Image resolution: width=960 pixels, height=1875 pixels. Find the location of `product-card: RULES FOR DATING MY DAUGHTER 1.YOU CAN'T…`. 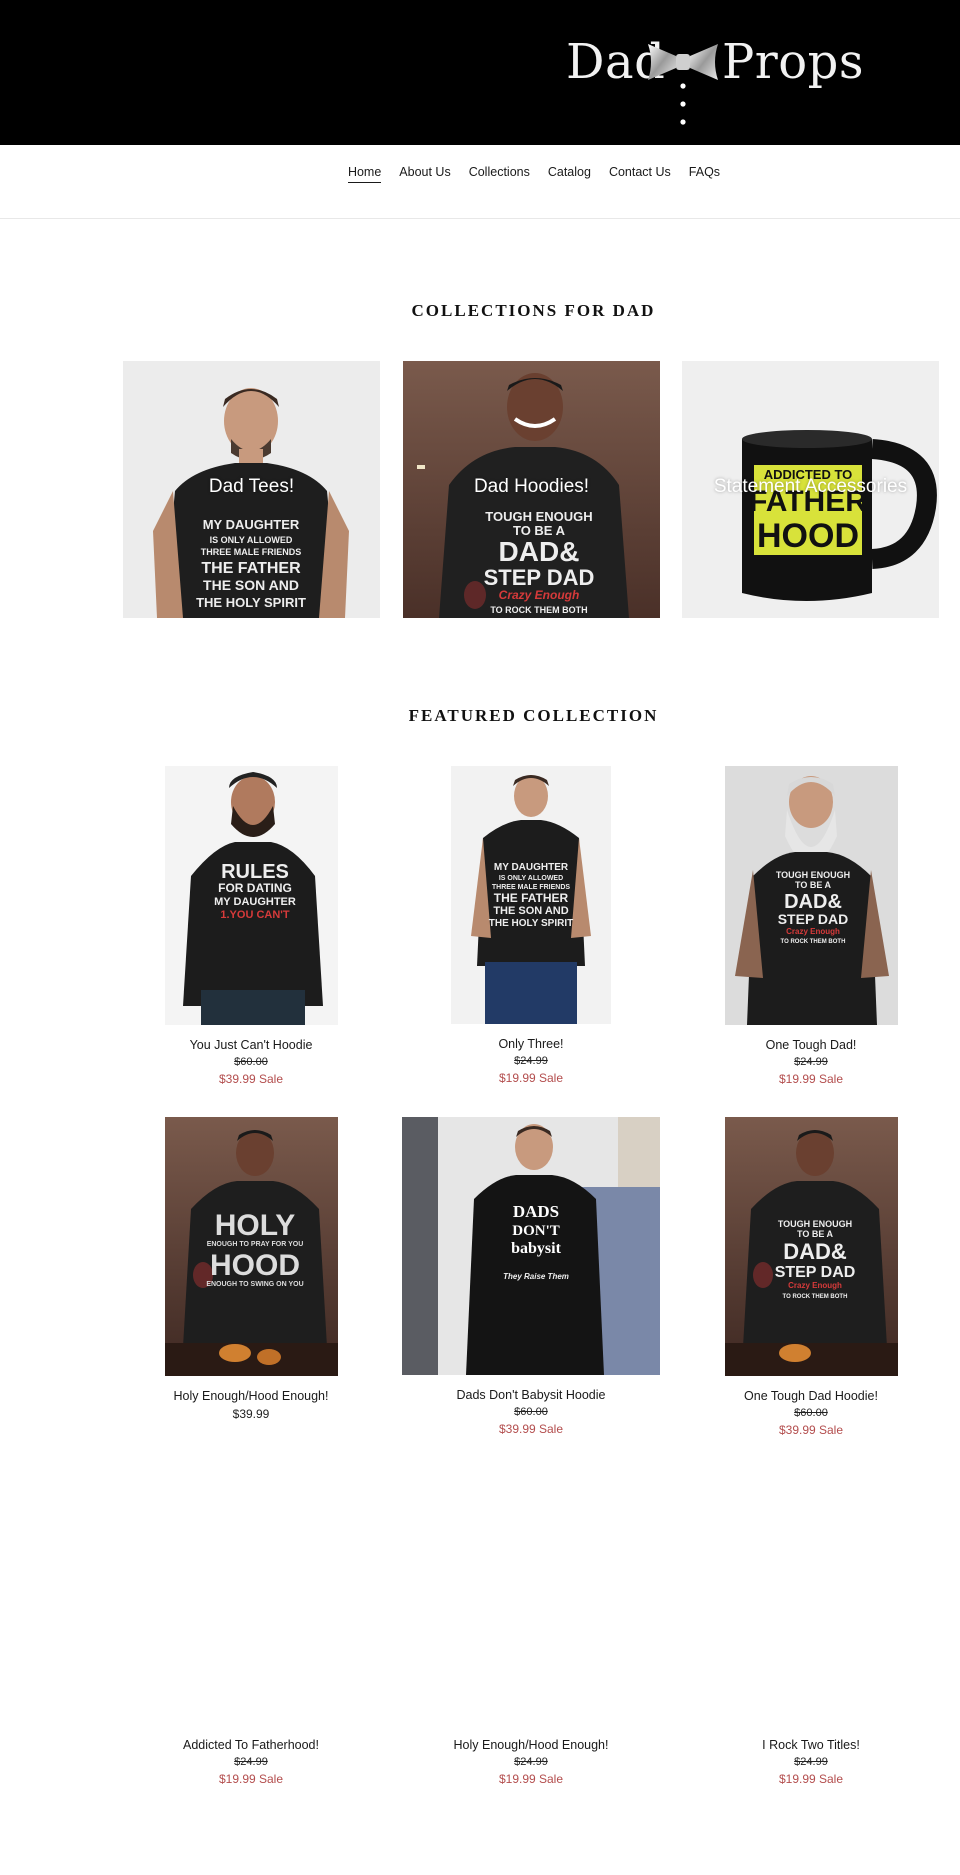

product-card: RULES FOR DATING MY DAUGHTER 1.YOU CAN'T… is located at coordinates (251, 926).